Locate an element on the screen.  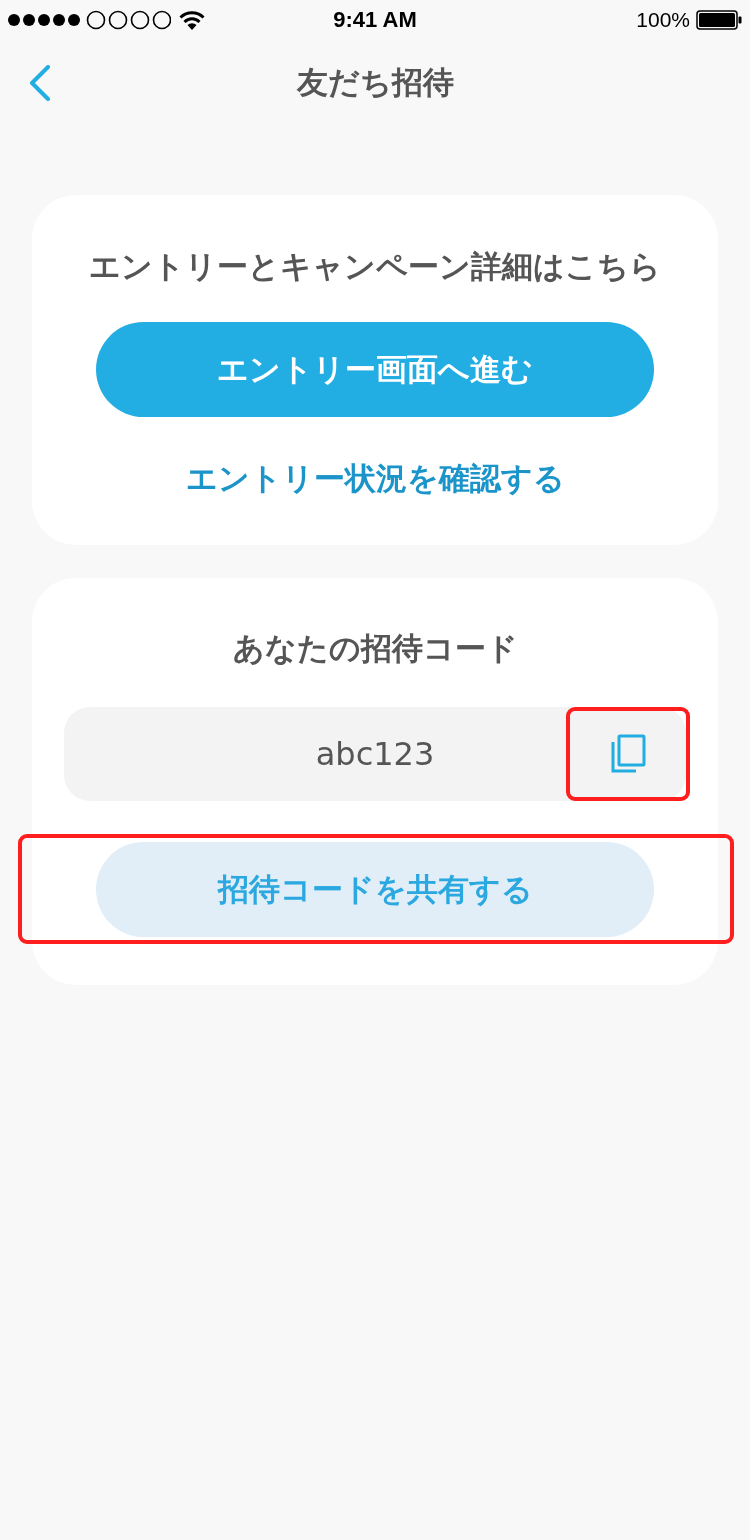
invite-code-label: あなたの招待コード is located at coordinates (375, 648).